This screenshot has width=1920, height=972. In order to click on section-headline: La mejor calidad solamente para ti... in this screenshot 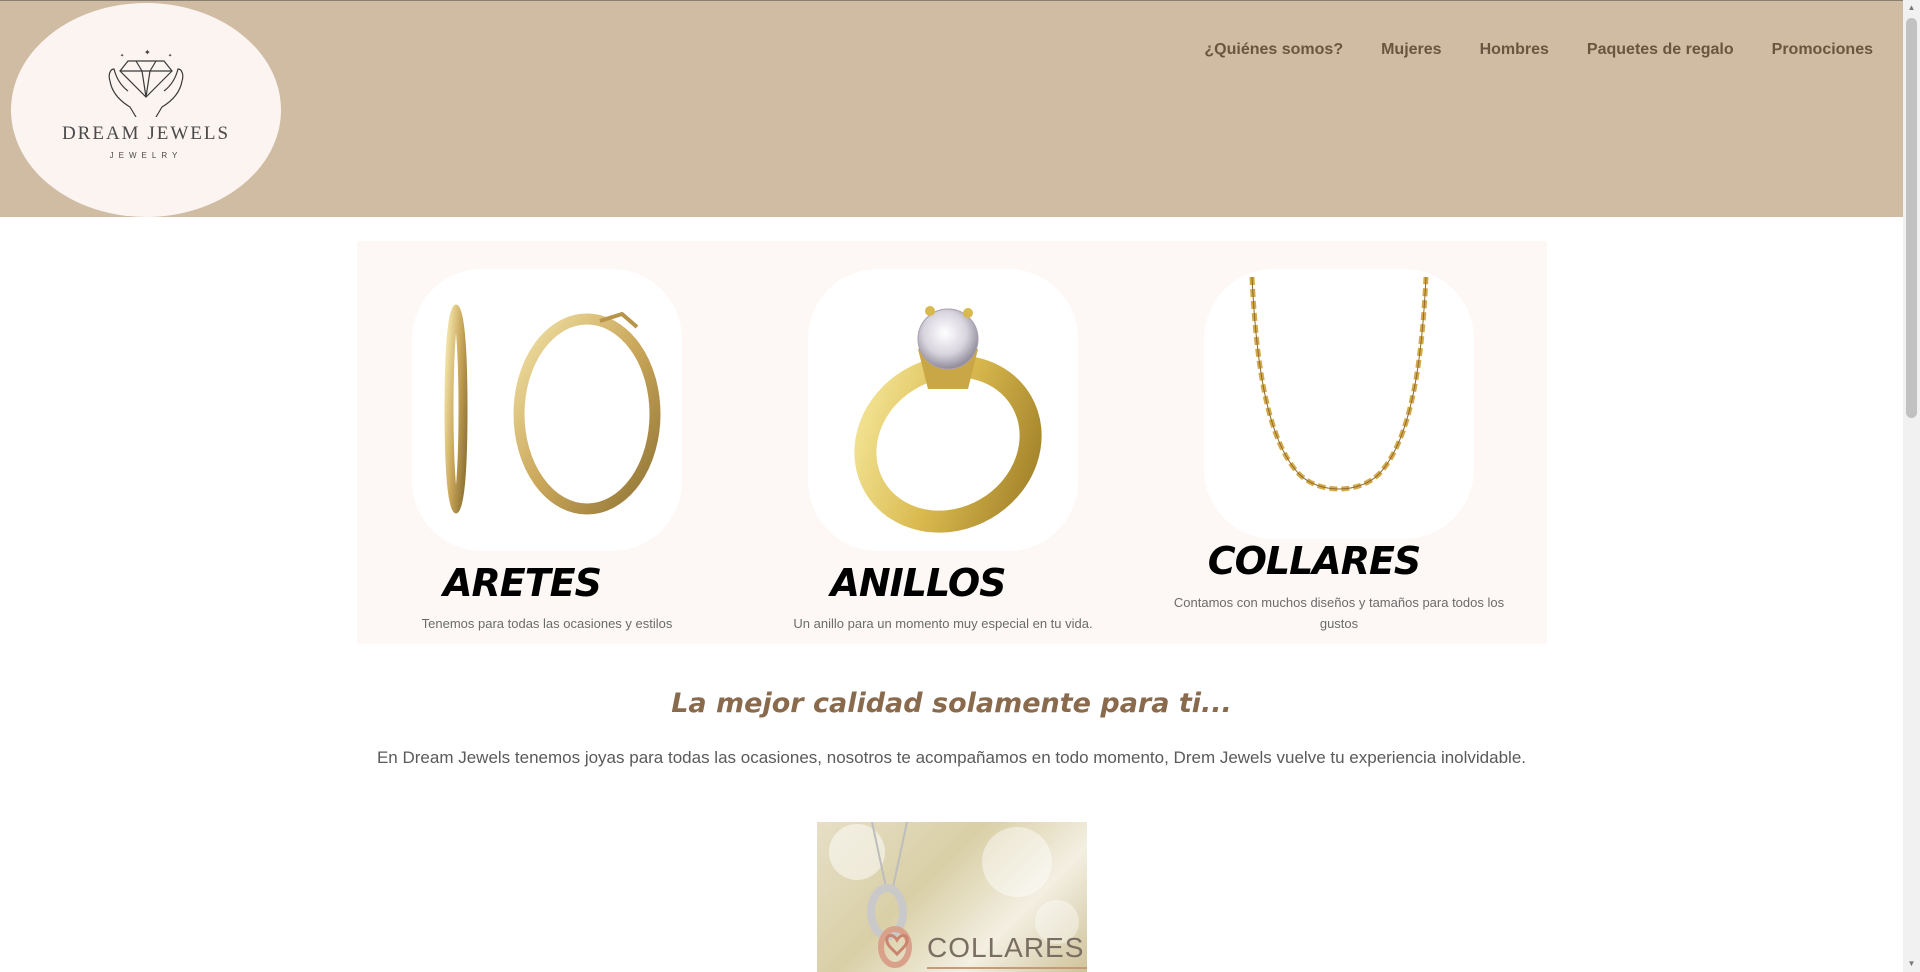, I will do `click(951, 703)`.